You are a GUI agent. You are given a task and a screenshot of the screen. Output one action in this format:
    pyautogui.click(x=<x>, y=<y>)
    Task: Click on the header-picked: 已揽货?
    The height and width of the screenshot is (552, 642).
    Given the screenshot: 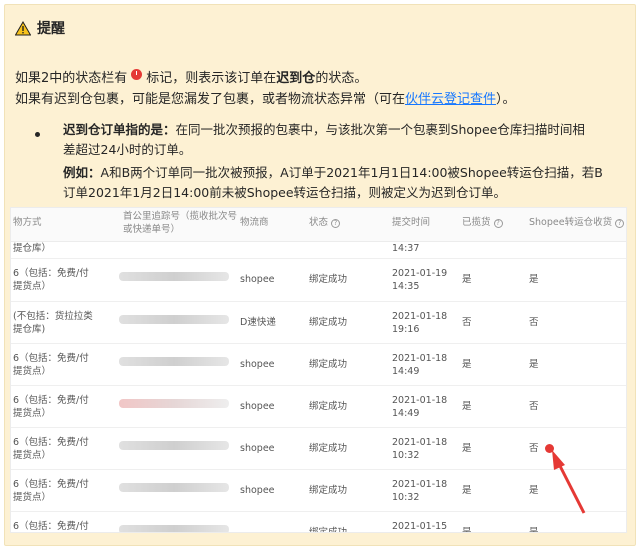 What is the action you would take?
    pyautogui.click(x=482, y=223)
    